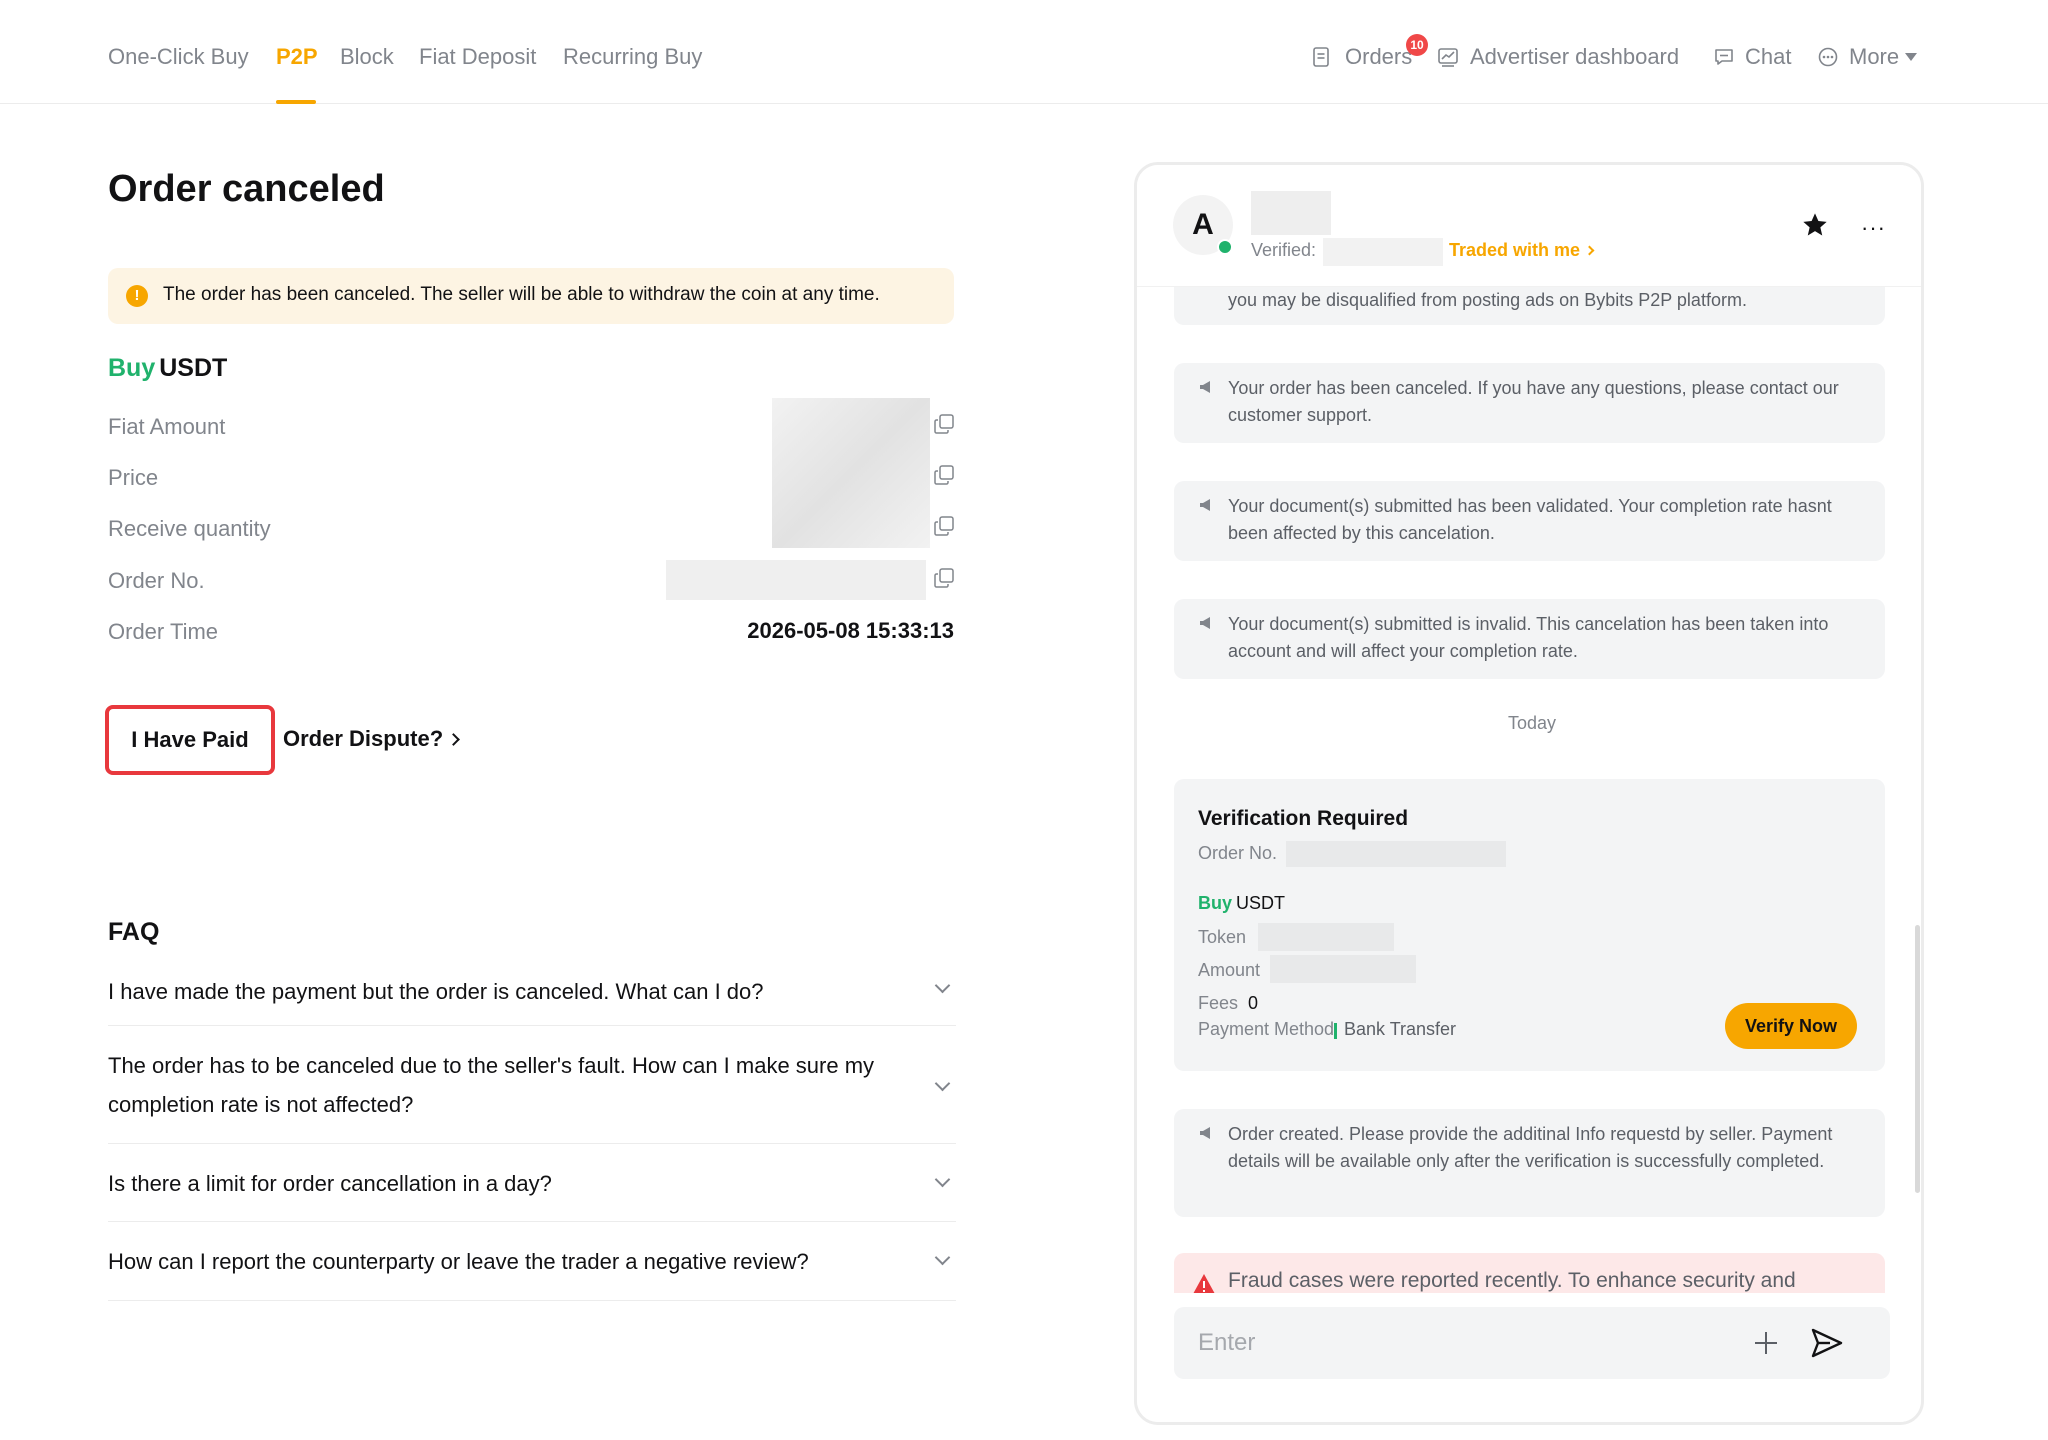 The height and width of the screenshot is (1440, 2048). Describe the element at coordinates (850, 630) in the screenshot. I see `order-time-value: 2026-05-08 15:33:13` at that location.